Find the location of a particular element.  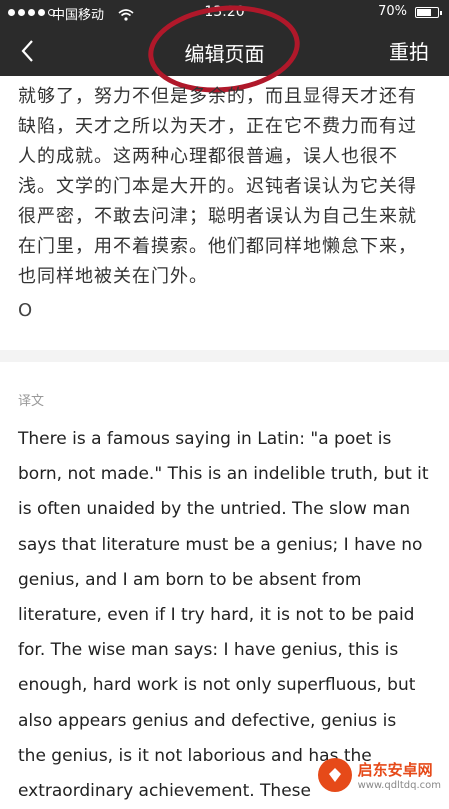

battery-percent: 70% is located at coordinates (392, 11).